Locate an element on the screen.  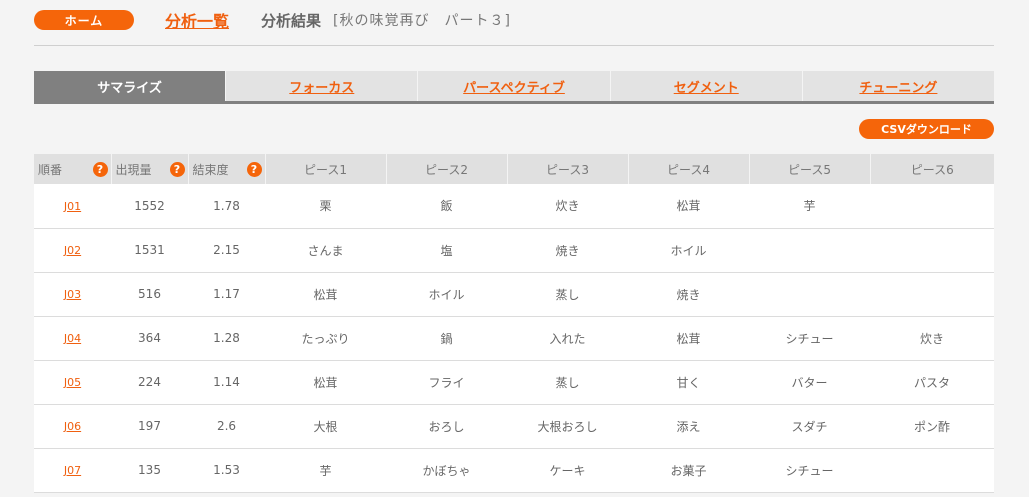
column-header-label: 出現量 is located at coordinates (133, 169).